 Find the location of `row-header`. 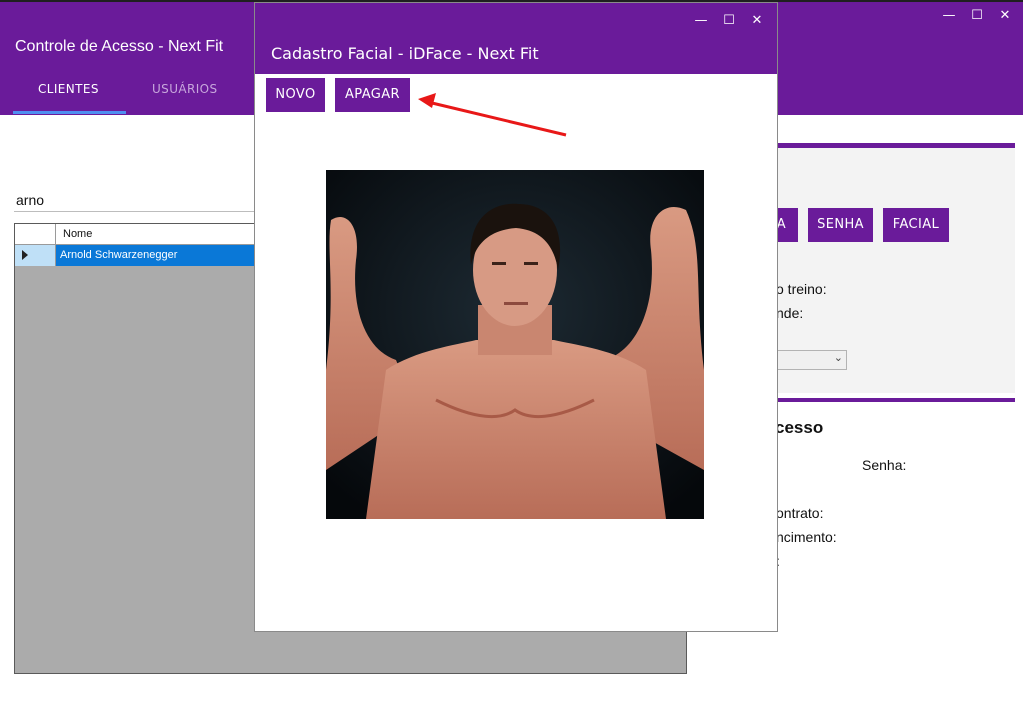

row-header is located at coordinates (35, 255).